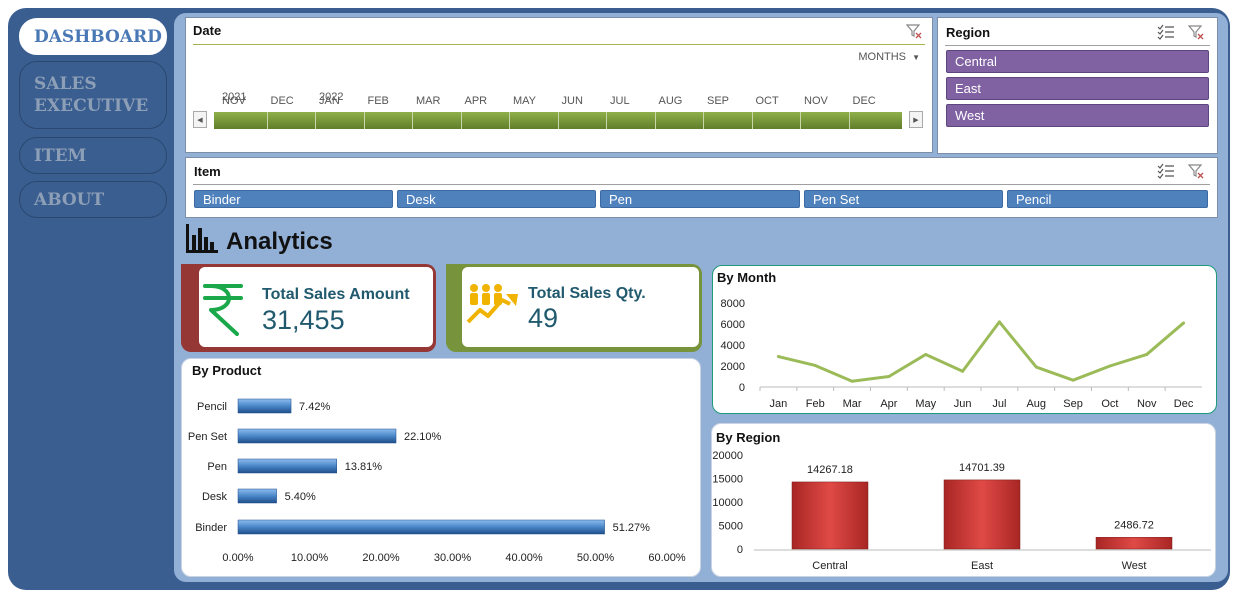 The image size is (1240, 598). Describe the element at coordinates (98, 36) in the screenshot. I see `nav-dashboard-label: DASHBOARD` at that location.